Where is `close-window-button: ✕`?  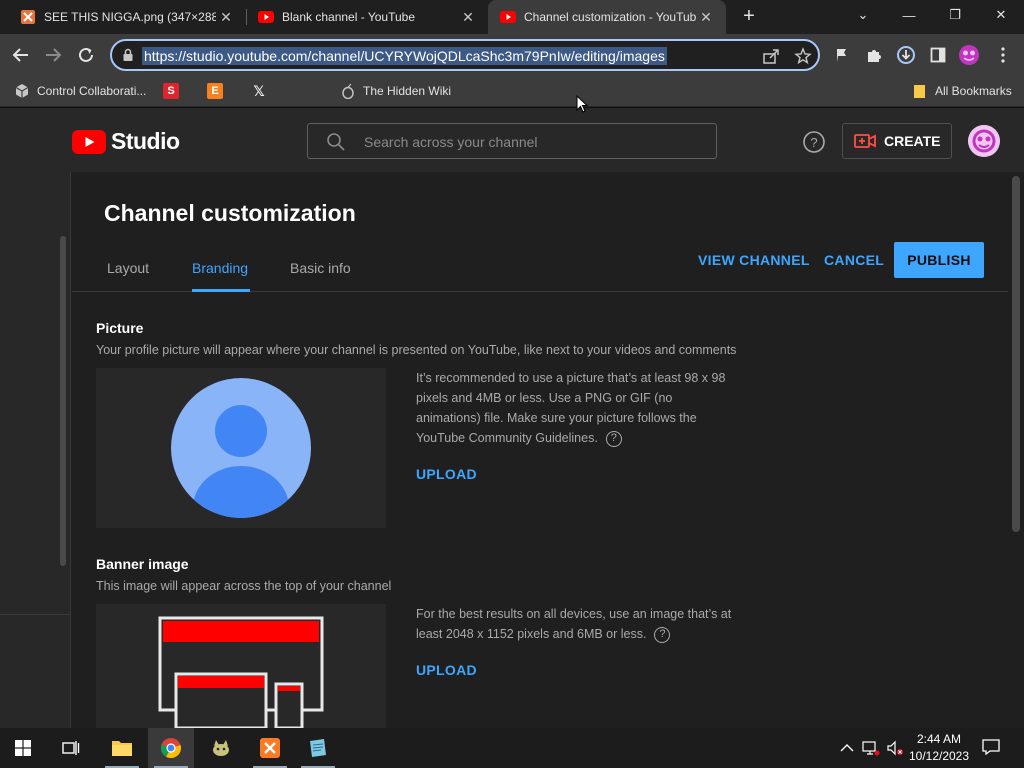
close-window-button: ✕ is located at coordinates (1001, 15).